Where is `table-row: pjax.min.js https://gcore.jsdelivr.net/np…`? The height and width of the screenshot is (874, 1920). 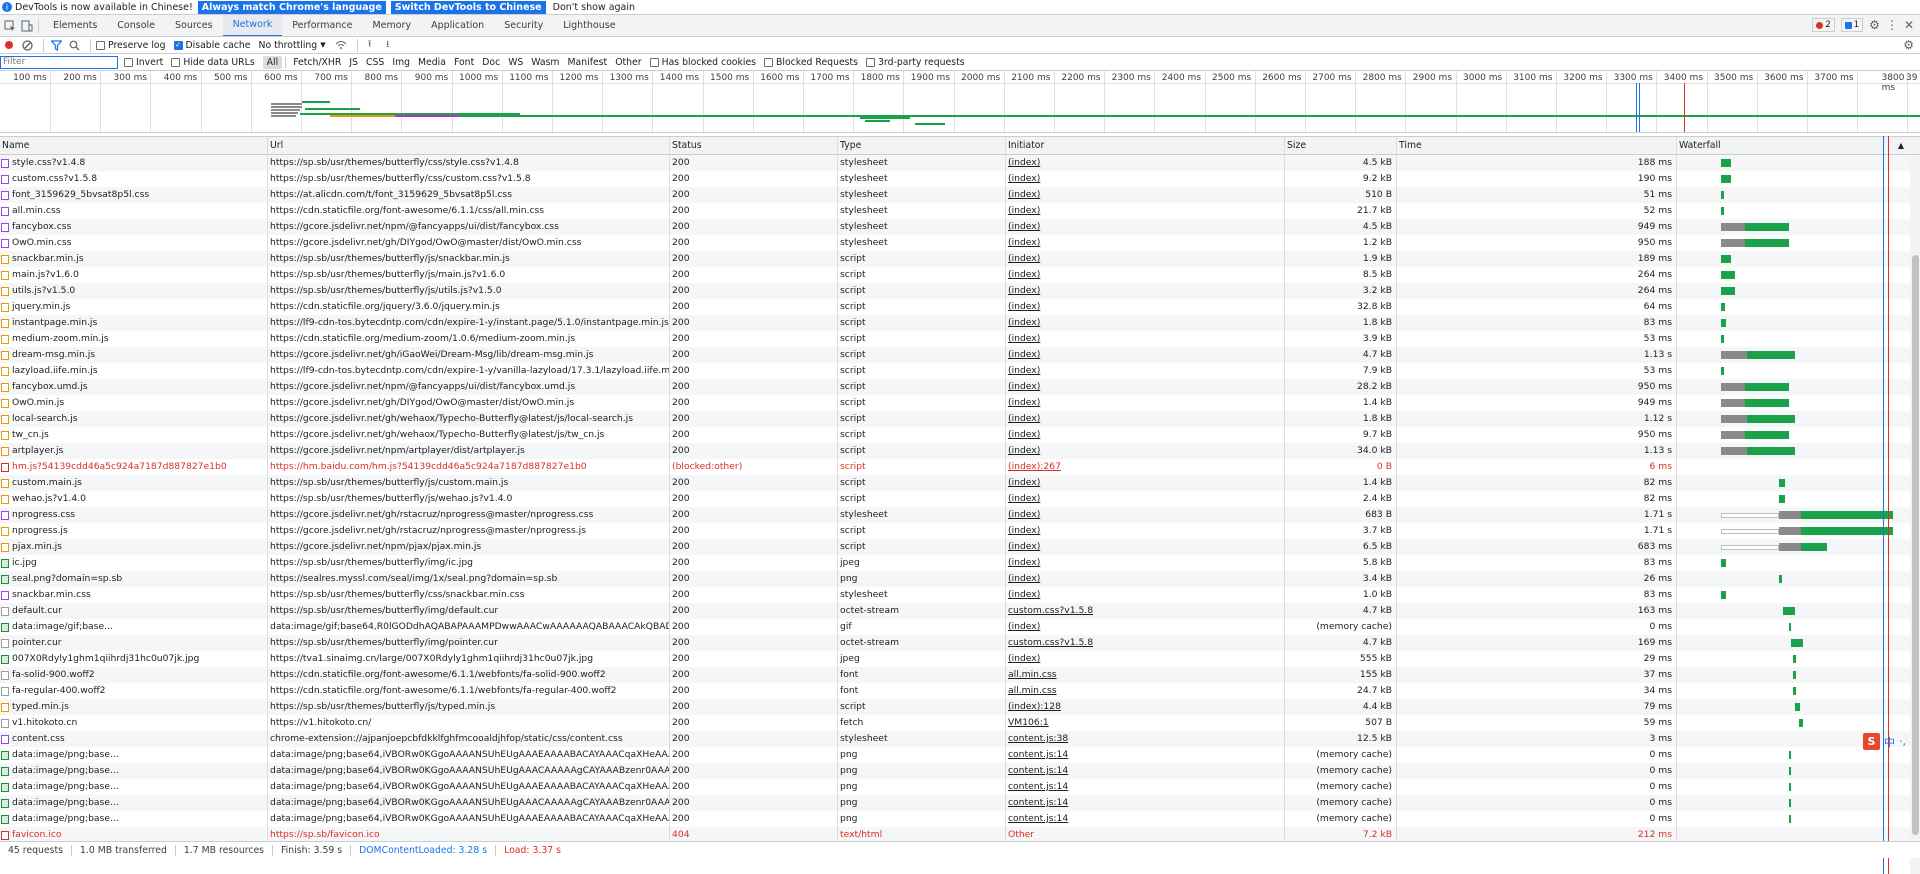 table-row: pjax.min.js https://gcore.jsdelivr.net/np… is located at coordinates (960, 547).